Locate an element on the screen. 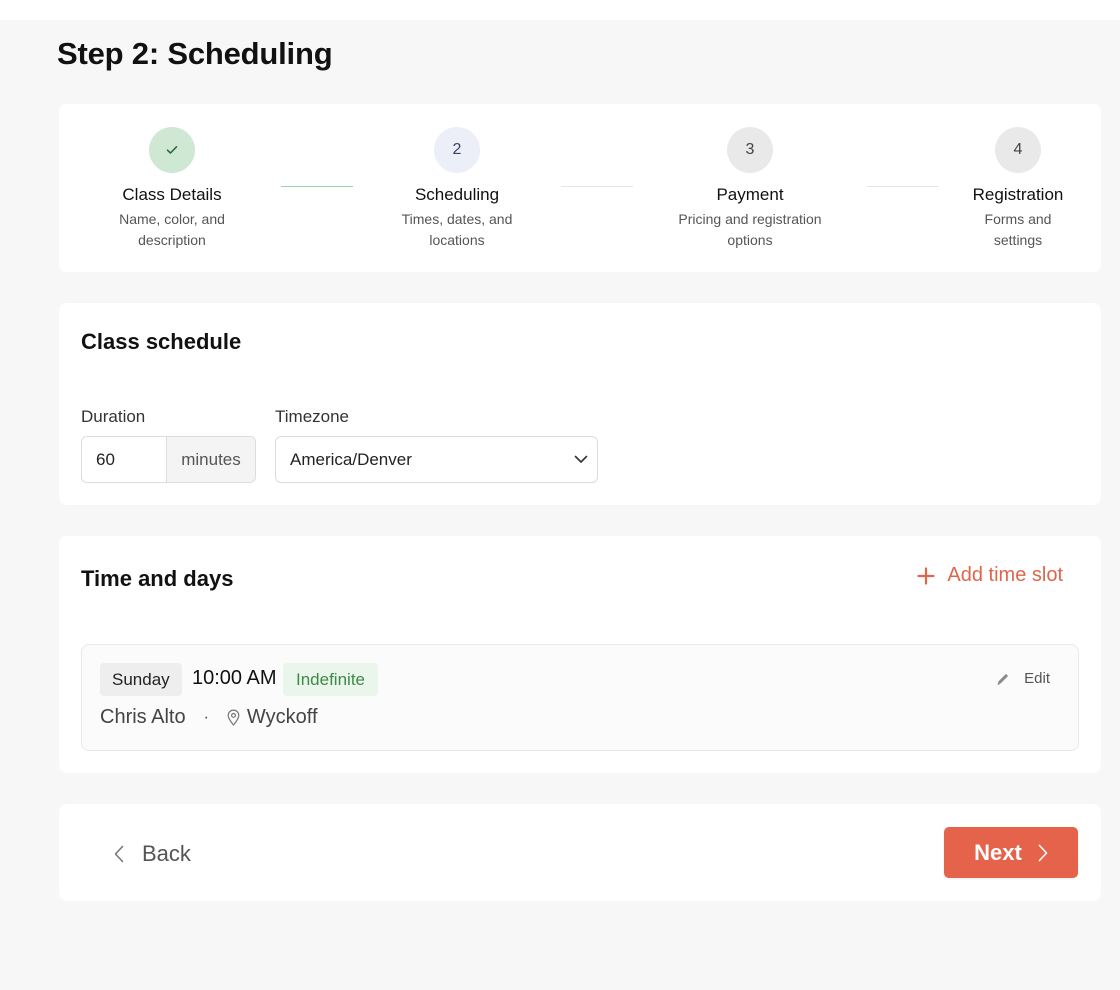  step-description-line: options is located at coordinates (750, 240).